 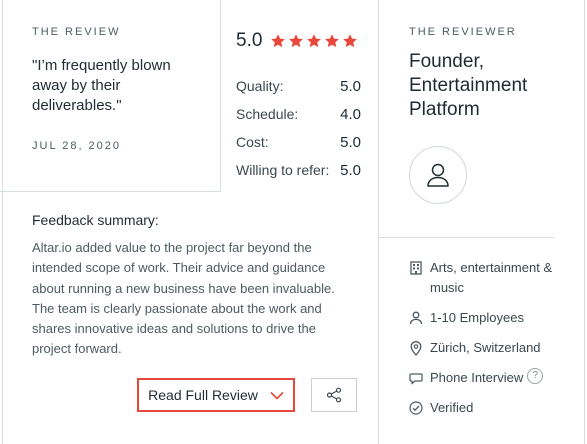 I want to click on column-divider, so click(x=220, y=96).